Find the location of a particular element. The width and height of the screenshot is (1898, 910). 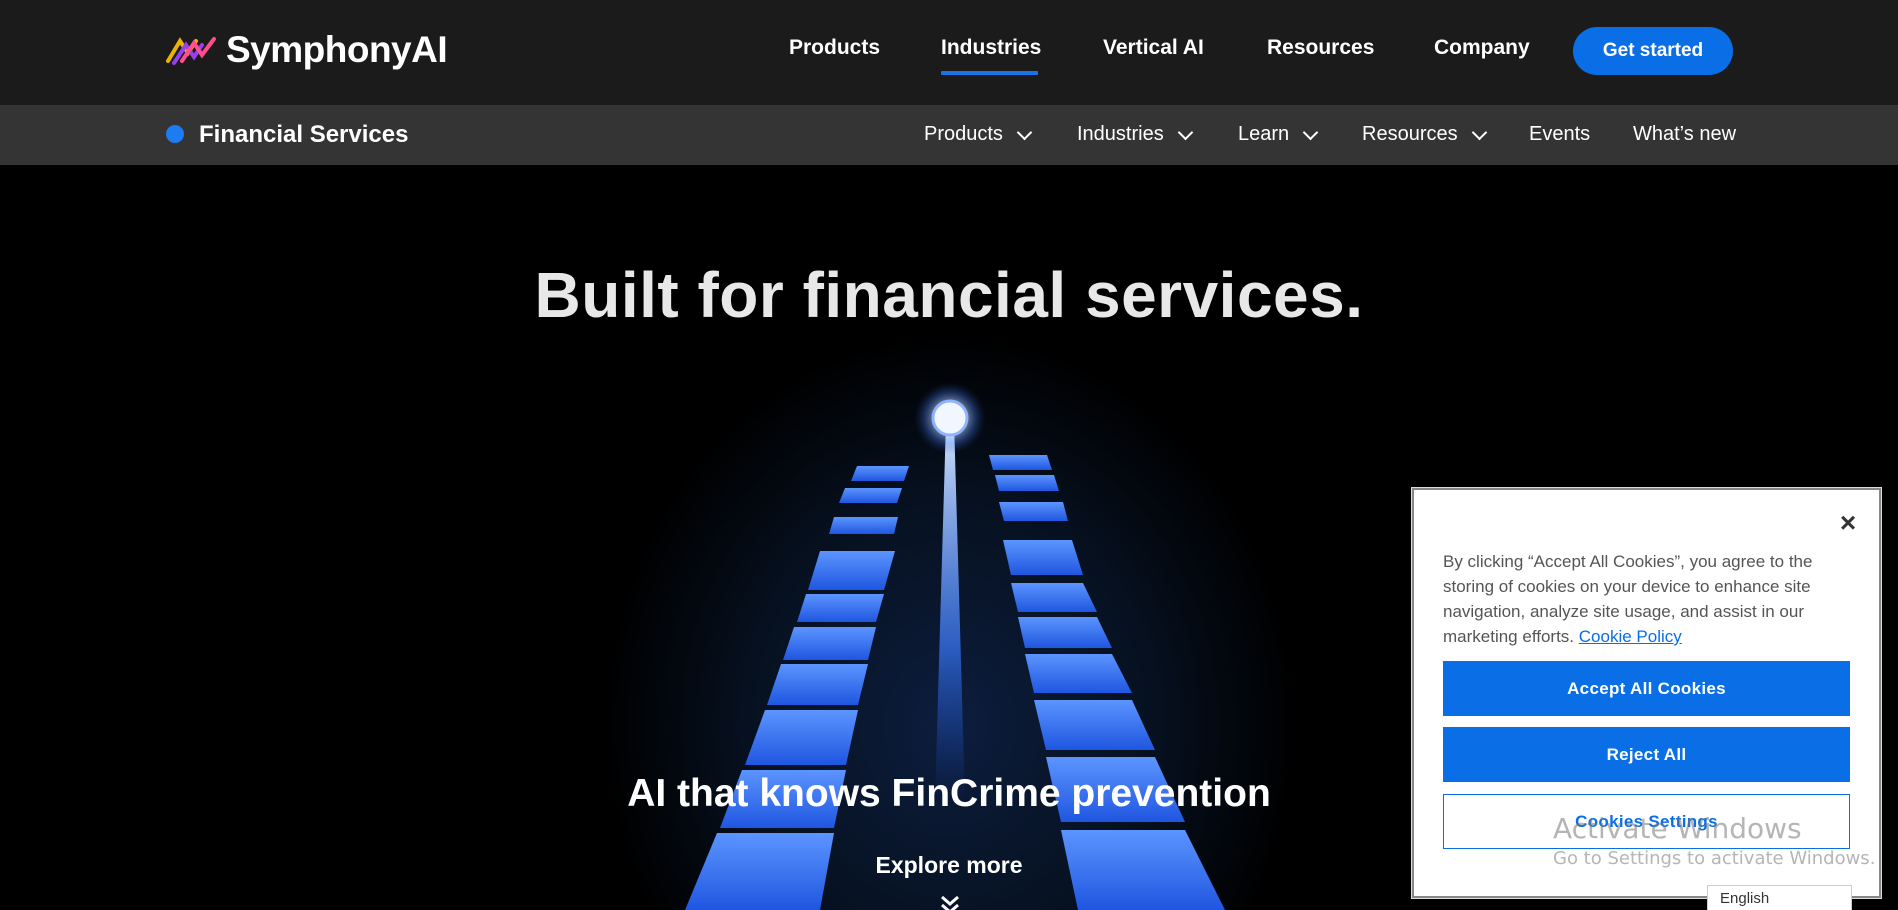

symphonyai-logo-icon is located at coordinates (191, 51).